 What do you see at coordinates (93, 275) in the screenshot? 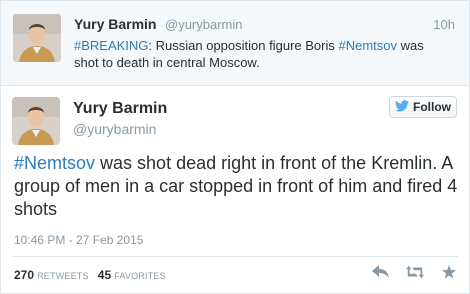
I see `tweet-stats: 270 Retweets 45 Favorites` at bounding box center [93, 275].